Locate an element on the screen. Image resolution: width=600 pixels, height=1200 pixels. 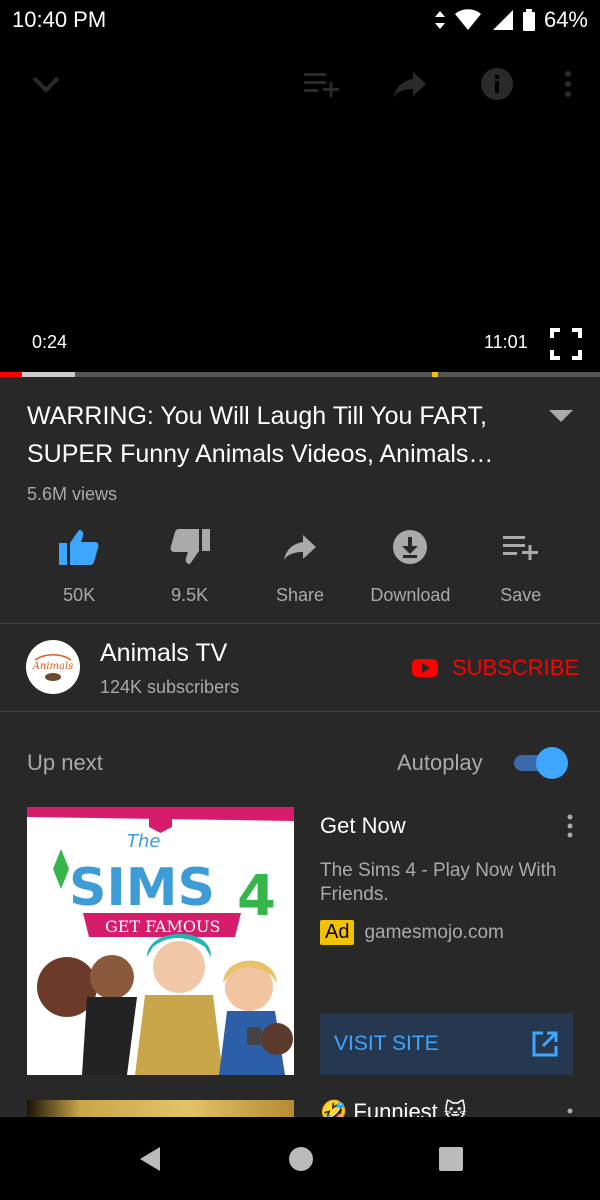
expand-description-icon is located at coordinates (561, 417).